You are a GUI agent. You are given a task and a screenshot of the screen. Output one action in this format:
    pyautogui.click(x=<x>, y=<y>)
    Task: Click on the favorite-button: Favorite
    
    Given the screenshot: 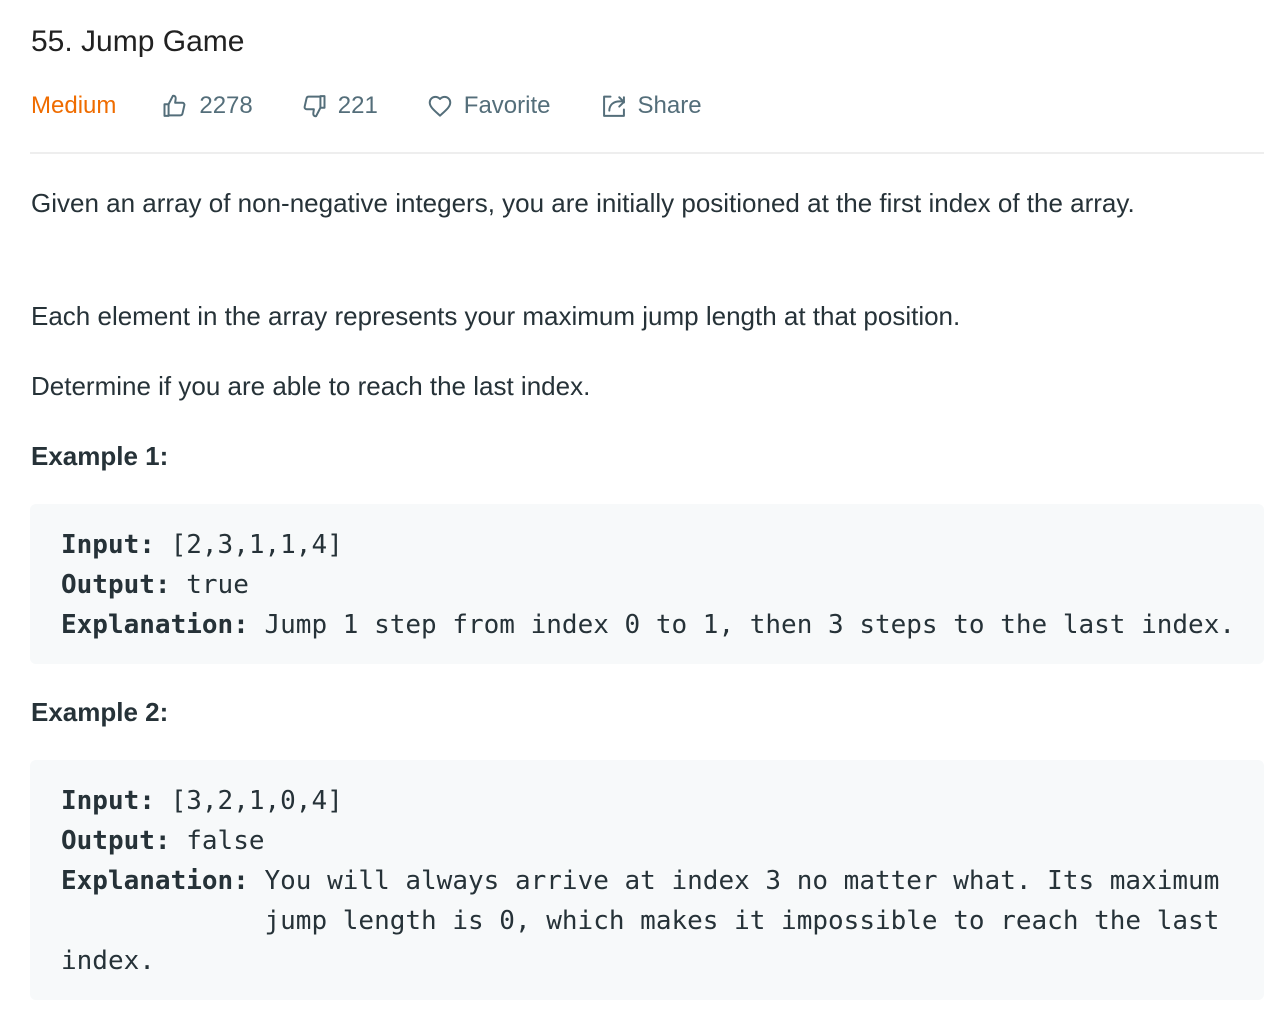 What is the action you would take?
    pyautogui.click(x=488, y=106)
    